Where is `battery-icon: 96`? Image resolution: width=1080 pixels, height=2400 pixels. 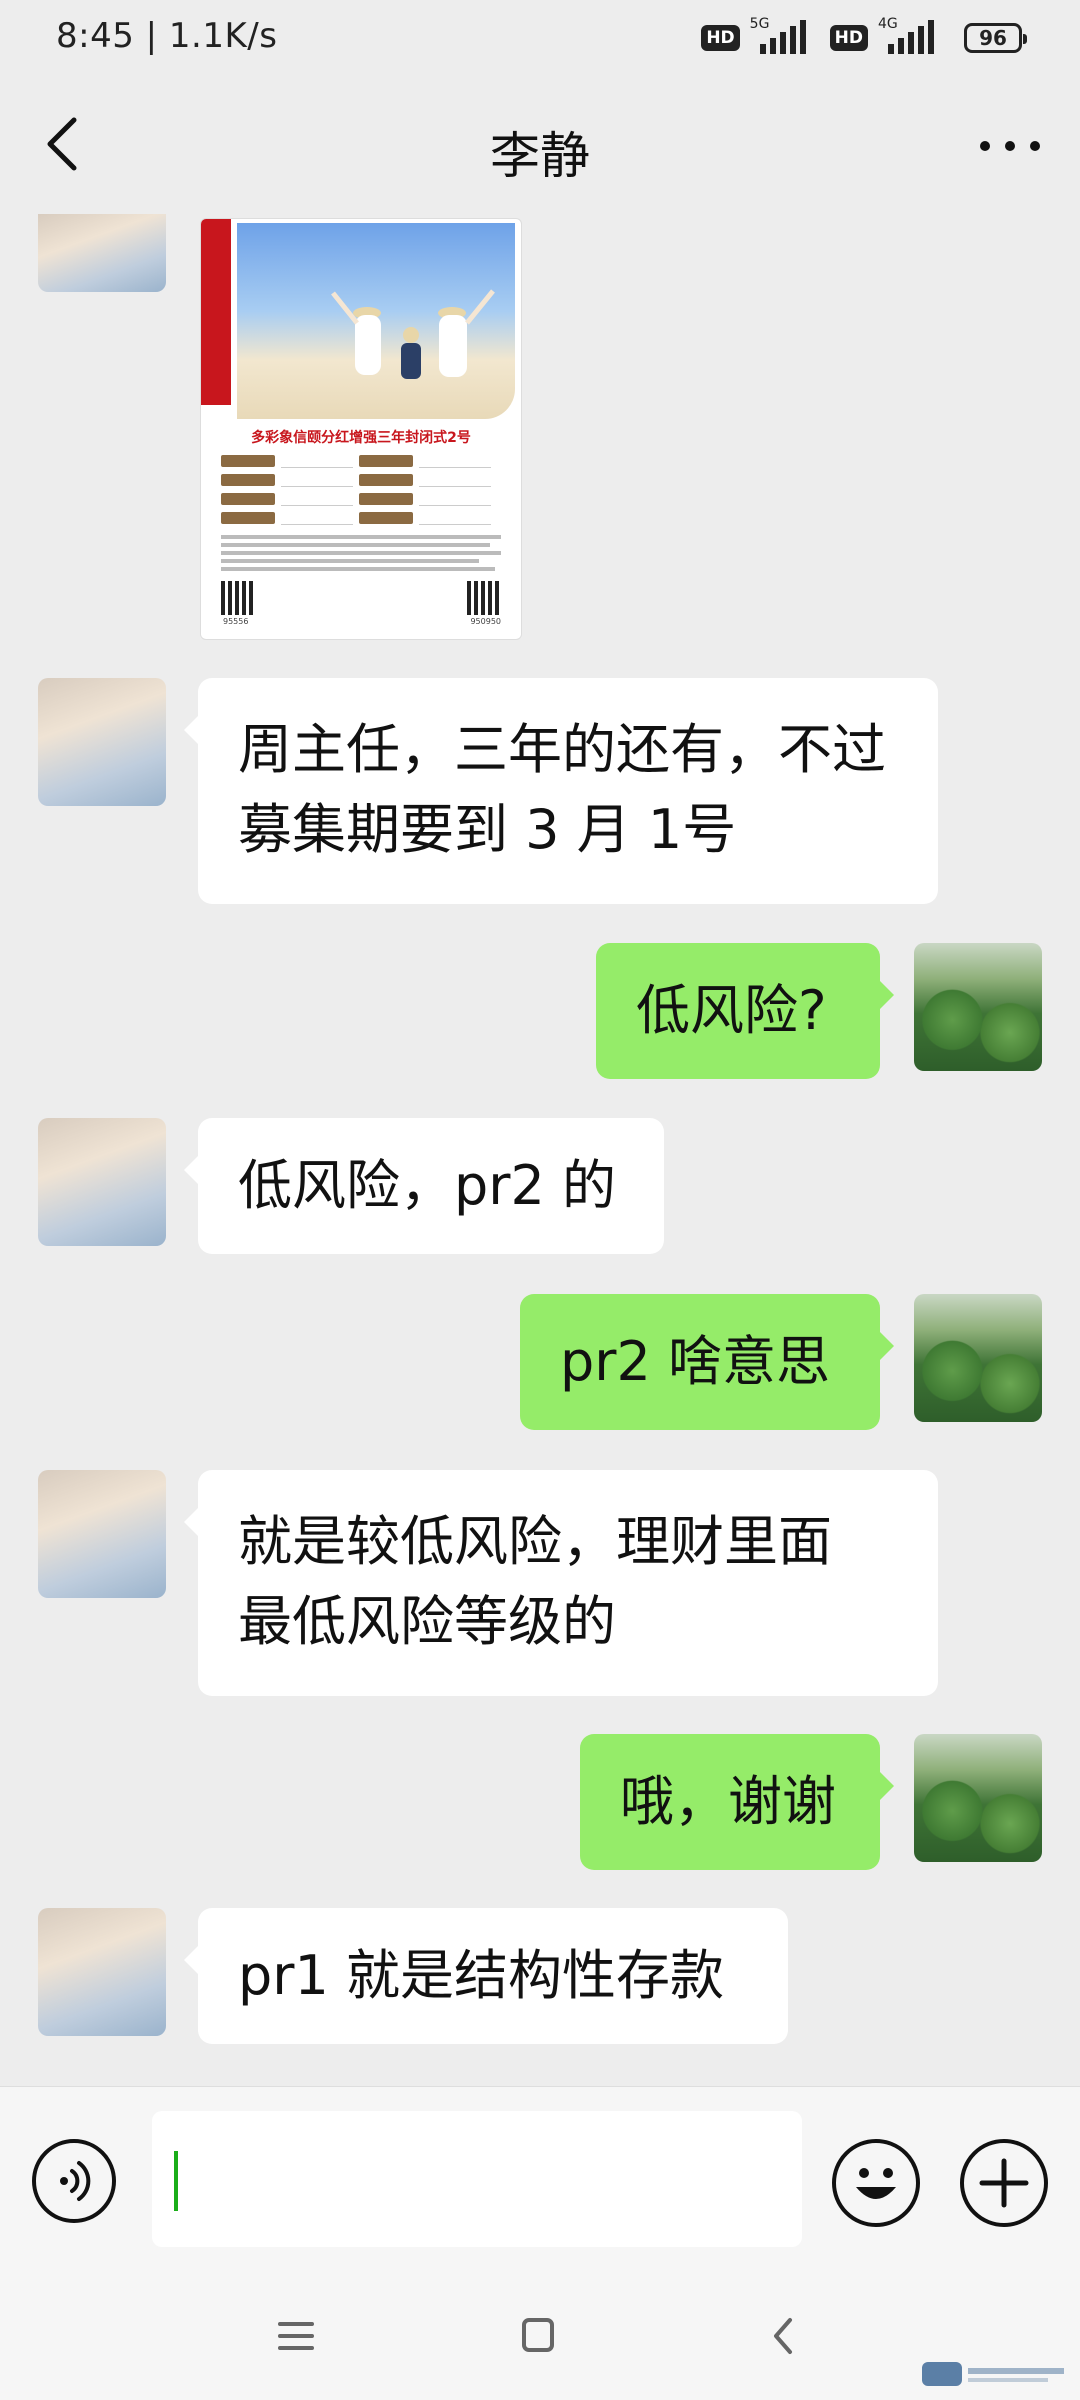 battery-icon: 96 is located at coordinates (995, 38).